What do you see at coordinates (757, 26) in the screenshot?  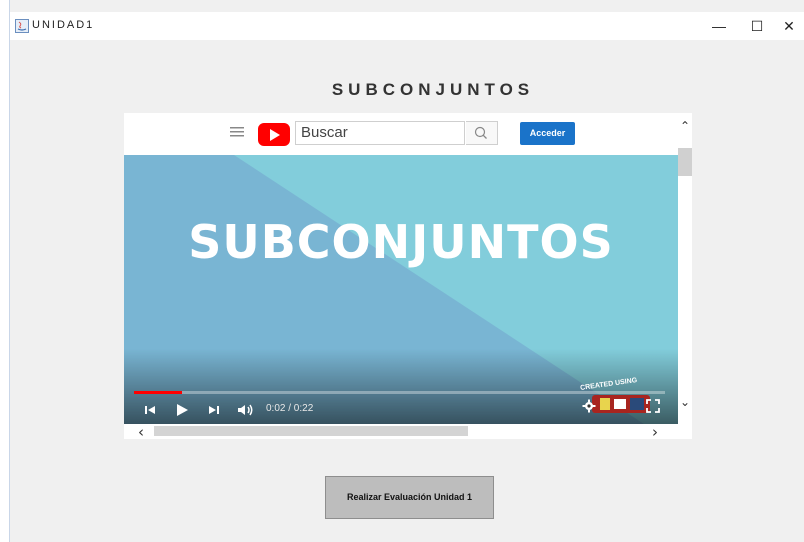 I see `maximize-button: ☐` at bounding box center [757, 26].